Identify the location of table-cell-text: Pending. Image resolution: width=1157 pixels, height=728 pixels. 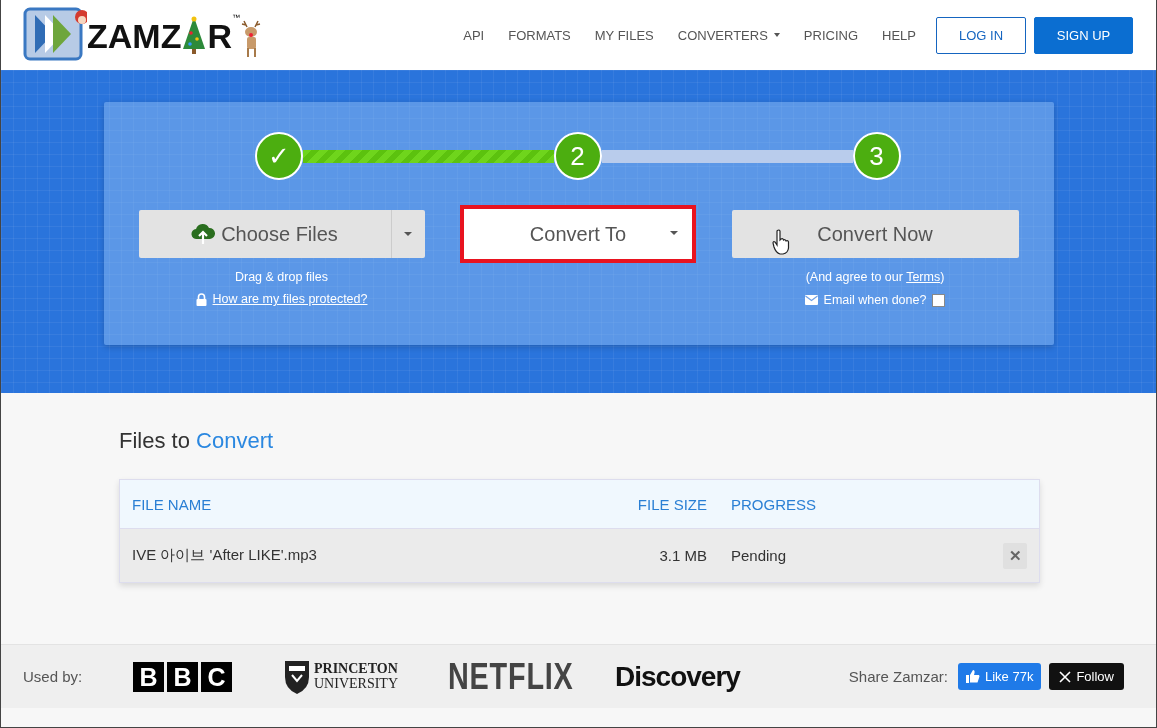
(759, 555).